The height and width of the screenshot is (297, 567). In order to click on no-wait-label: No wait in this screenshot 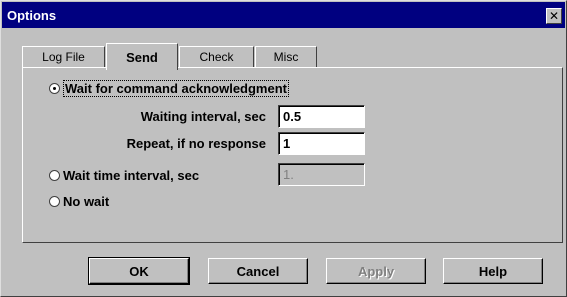, I will do `click(86, 201)`.